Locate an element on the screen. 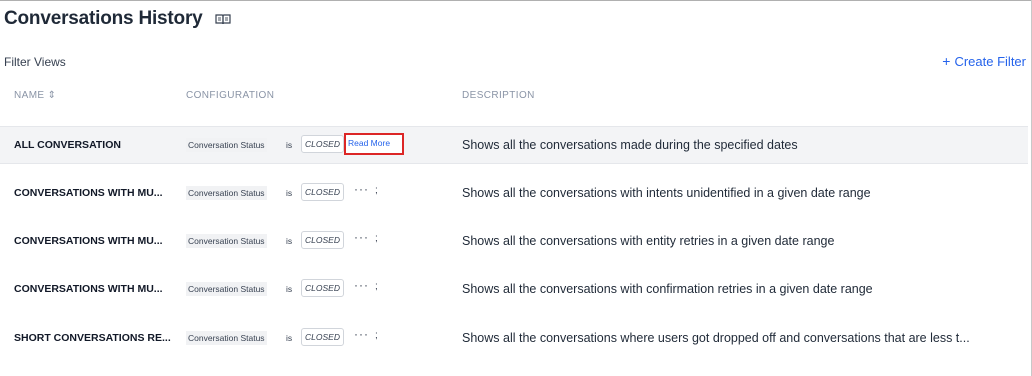 The height and width of the screenshot is (376, 1032). read-more-link: Read More is located at coordinates (374, 144).